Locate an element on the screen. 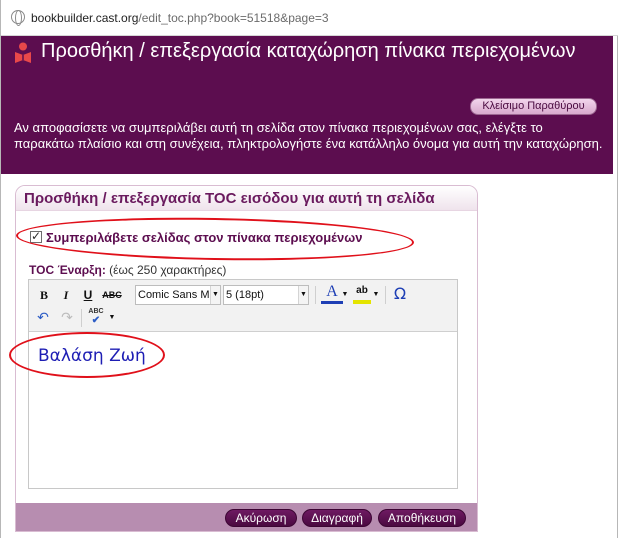 This screenshot has width=618, height=538. spellcheck-icon: ABC ✔ is located at coordinates (96, 316).